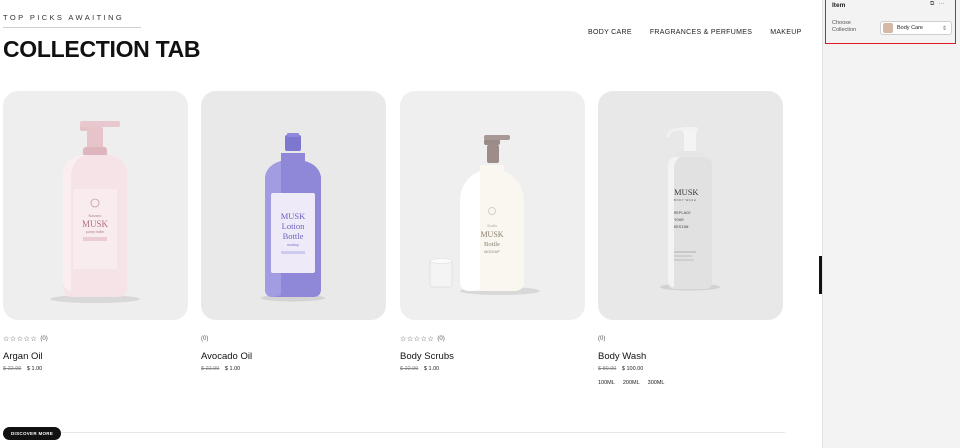 Image resolution: width=960 pixels, height=448 pixels. What do you see at coordinates (656, 383) in the screenshot?
I see `variant-300ml: 300ML` at bounding box center [656, 383].